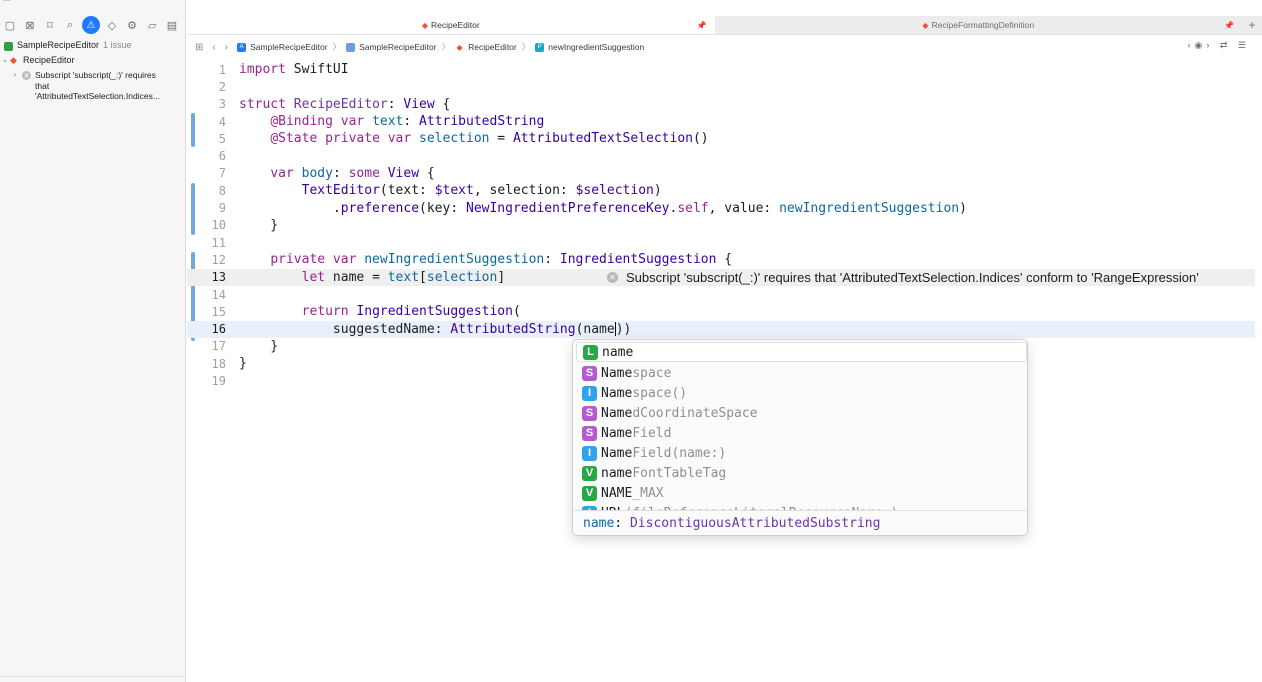 The height and width of the screenshot is (682, 1262). Describe the element at coordinates (397, 47) in the screenshot. I see `breadcrumb-group: SampleRecipeEditor` at that location.